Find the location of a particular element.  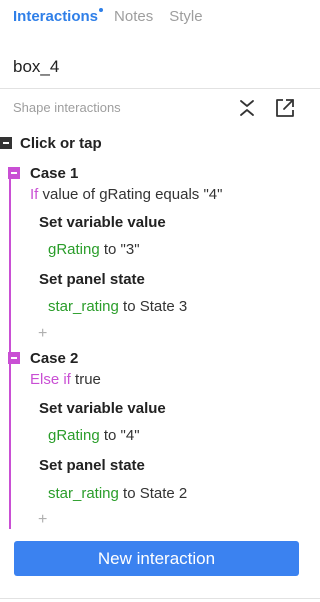

shape-name-field: box_4 is located at coordinates (36, 67).